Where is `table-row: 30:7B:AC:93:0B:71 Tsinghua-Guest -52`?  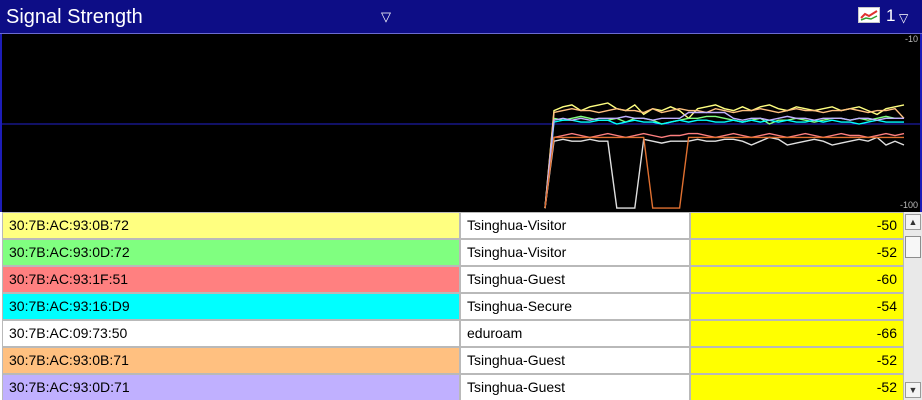 table-row: 30:7B:AC:93:0B:71 Tsinghua-Guest -52 is located at coordinates (452, 360).